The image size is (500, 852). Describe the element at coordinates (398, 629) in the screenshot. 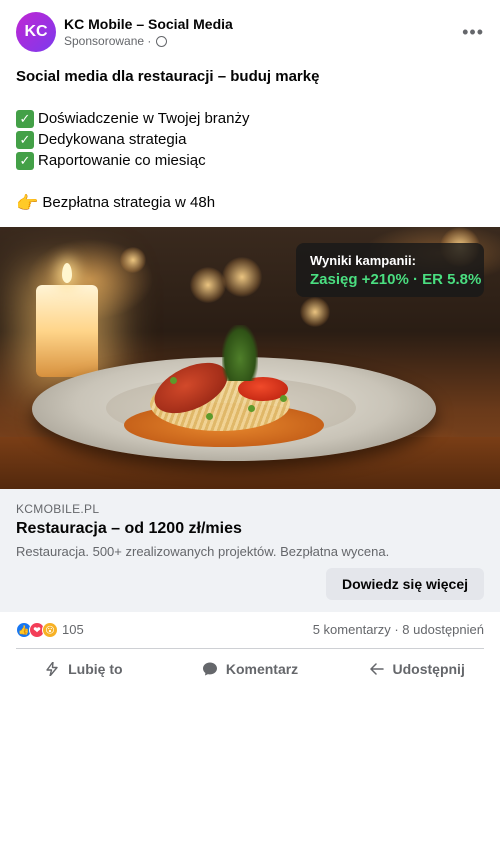

I see `comments-shares-count: 5 komentarzy · 8 udostępnień` at that location.